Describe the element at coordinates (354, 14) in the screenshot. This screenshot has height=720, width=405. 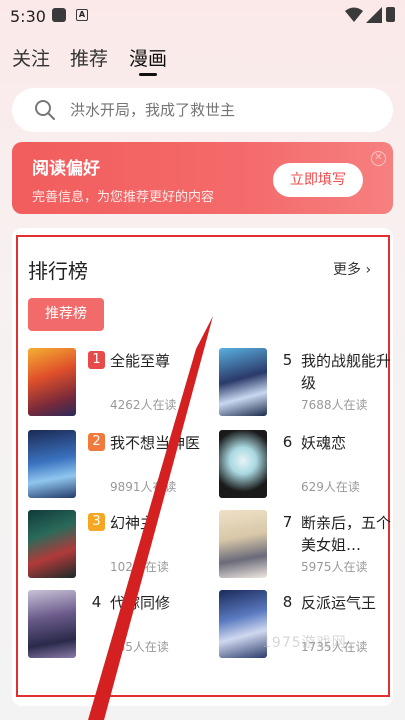
I see `wifi-icon` at that location.